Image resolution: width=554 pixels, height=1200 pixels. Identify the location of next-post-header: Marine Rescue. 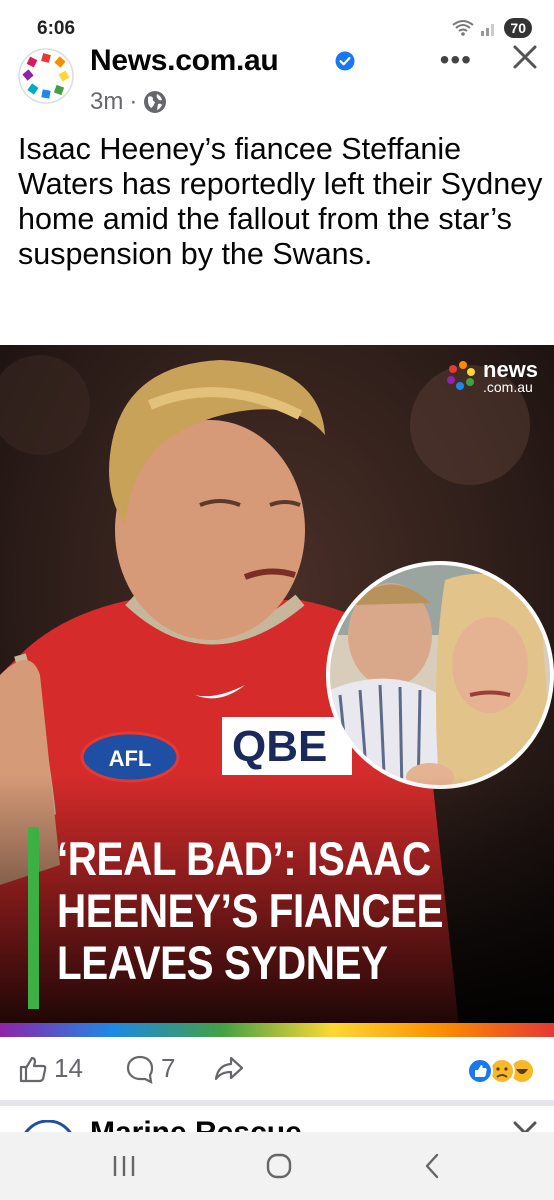
(277, 1119).